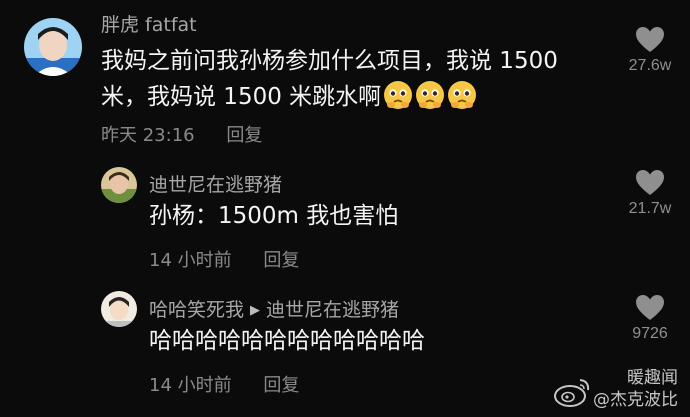 The height and width of the screenshot is (417, 690). What do you see at coordinates (215, 183) in the screenshot?
I see `comment-username: 迪世尼在逃野猪` at bounding box center [215, 183].